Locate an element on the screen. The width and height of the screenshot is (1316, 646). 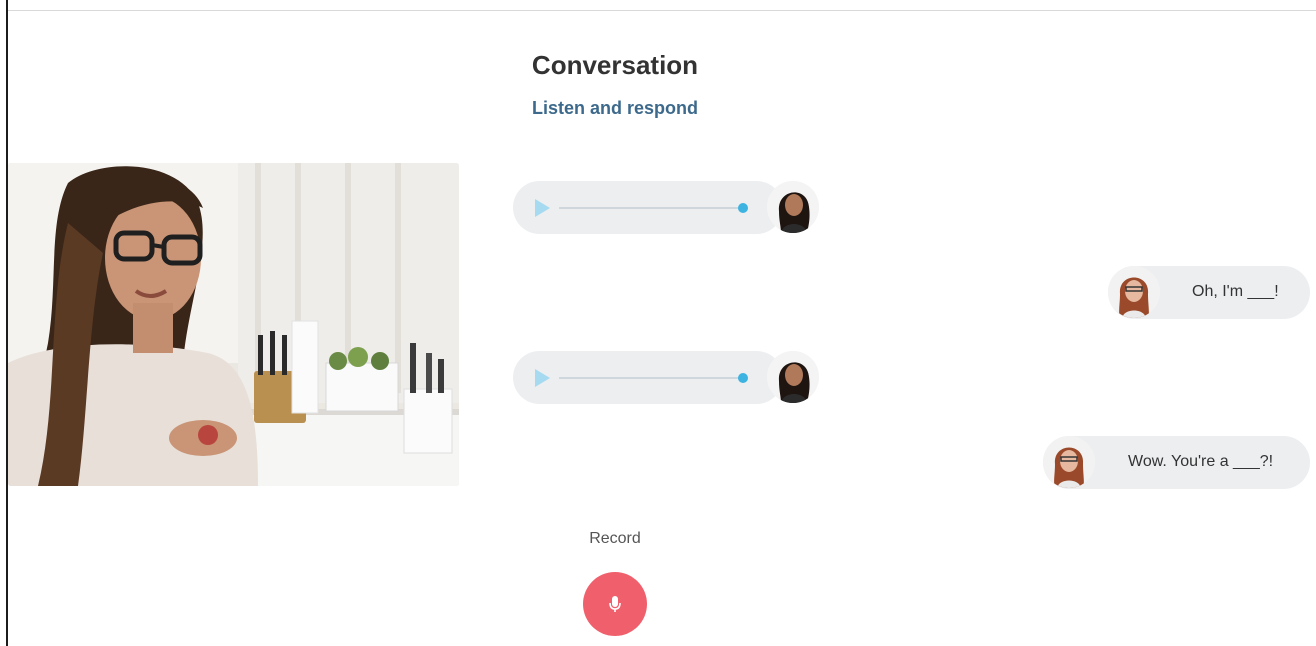
top-divider is located at coordinates (662, 10).